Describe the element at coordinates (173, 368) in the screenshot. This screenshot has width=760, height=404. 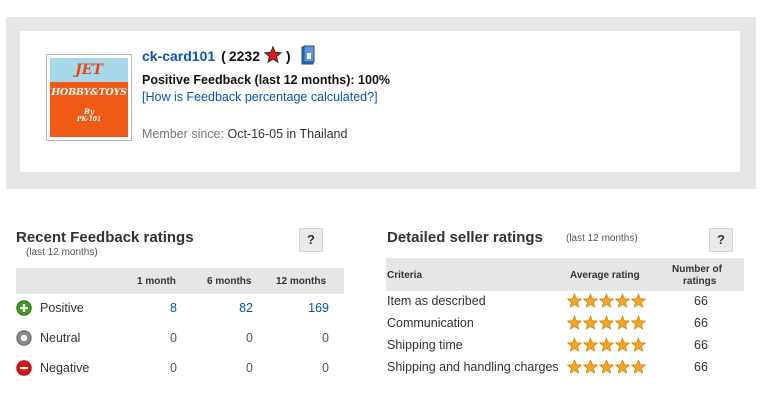
I see `negative-1-month: 0` at that location.